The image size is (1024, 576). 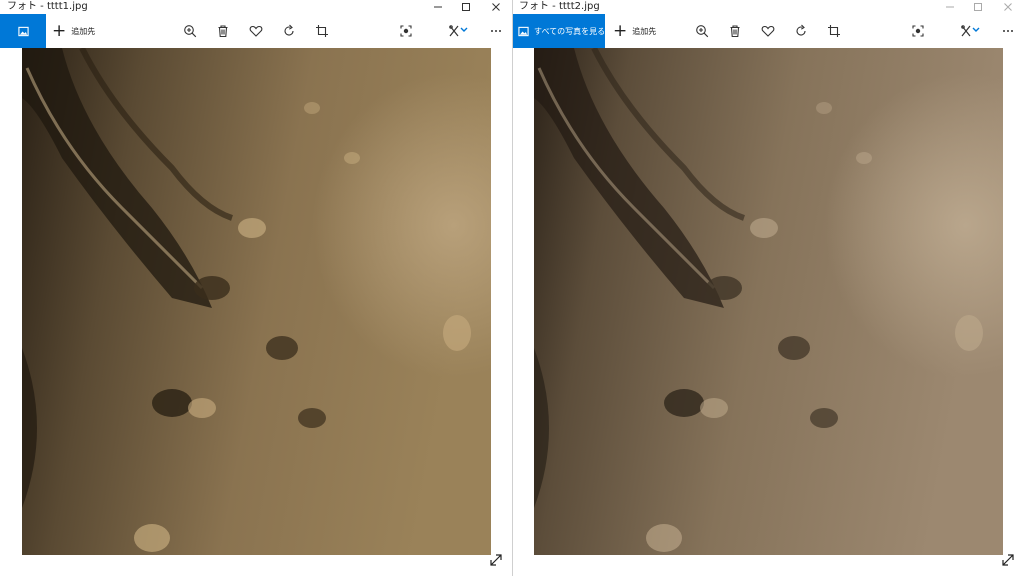 What do you see at coordinates (256, 7) in the screenshot?
I see `title-bar: フォト - tttt1.jpg` at bounding box center [256, 7].